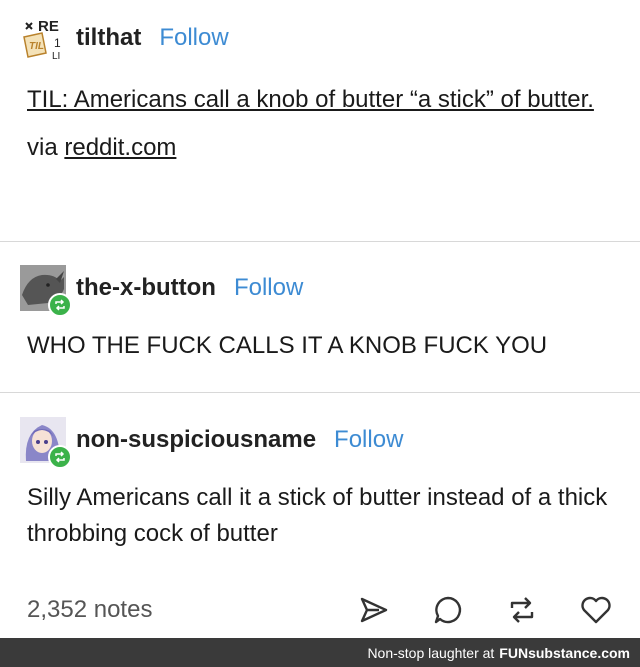 The image size is (640, 667). Describe the element at coordinates (320, 289) in the screenshot. I see `post-header: the-x-button Follow` at that location.